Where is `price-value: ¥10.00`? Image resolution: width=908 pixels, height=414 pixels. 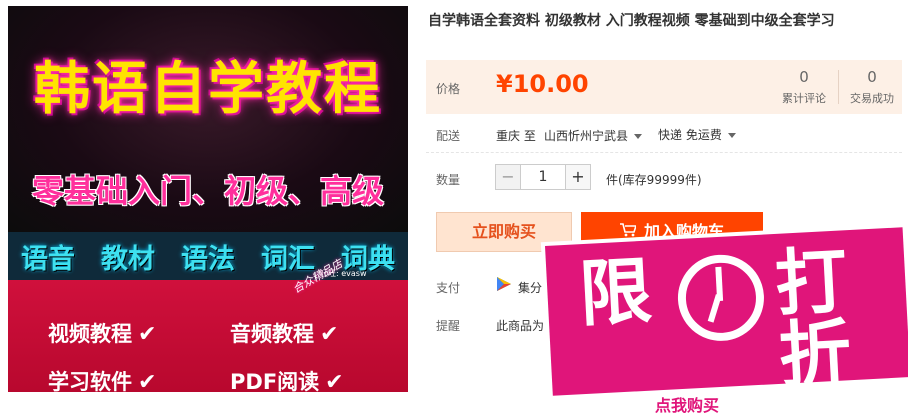
price-value: ¥10.00 is located at coordinates (542, 84).